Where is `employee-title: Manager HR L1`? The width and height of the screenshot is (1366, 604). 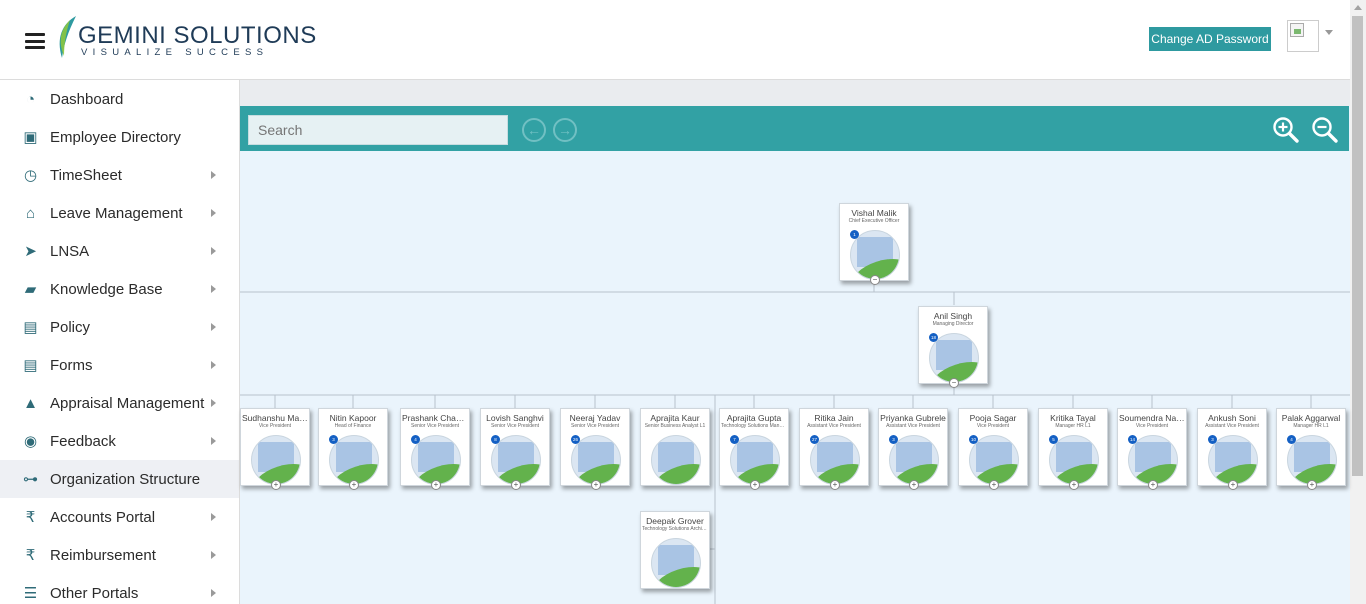
employee-title: Manager HR L1 is located at coordinates (1311, 426).